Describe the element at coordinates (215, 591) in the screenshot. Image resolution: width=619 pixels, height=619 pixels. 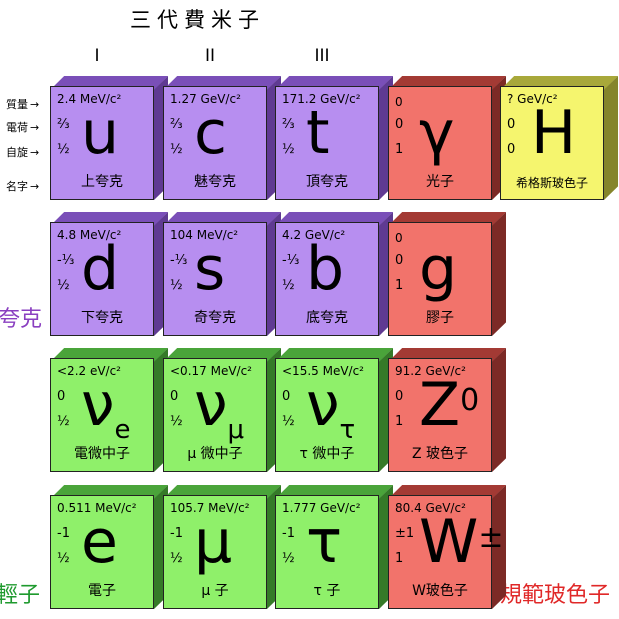
I see `particle-name: μ 子` at that location.